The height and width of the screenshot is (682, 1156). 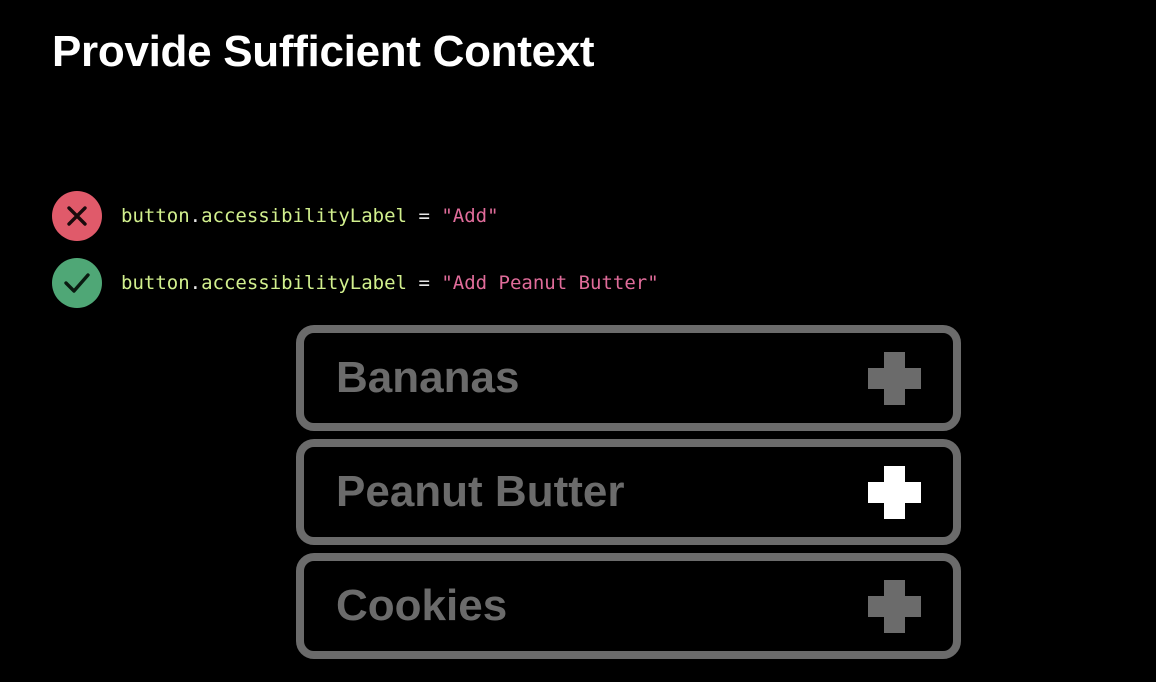 I want to click on item-label: Cookies, so click(x=422, y=605).